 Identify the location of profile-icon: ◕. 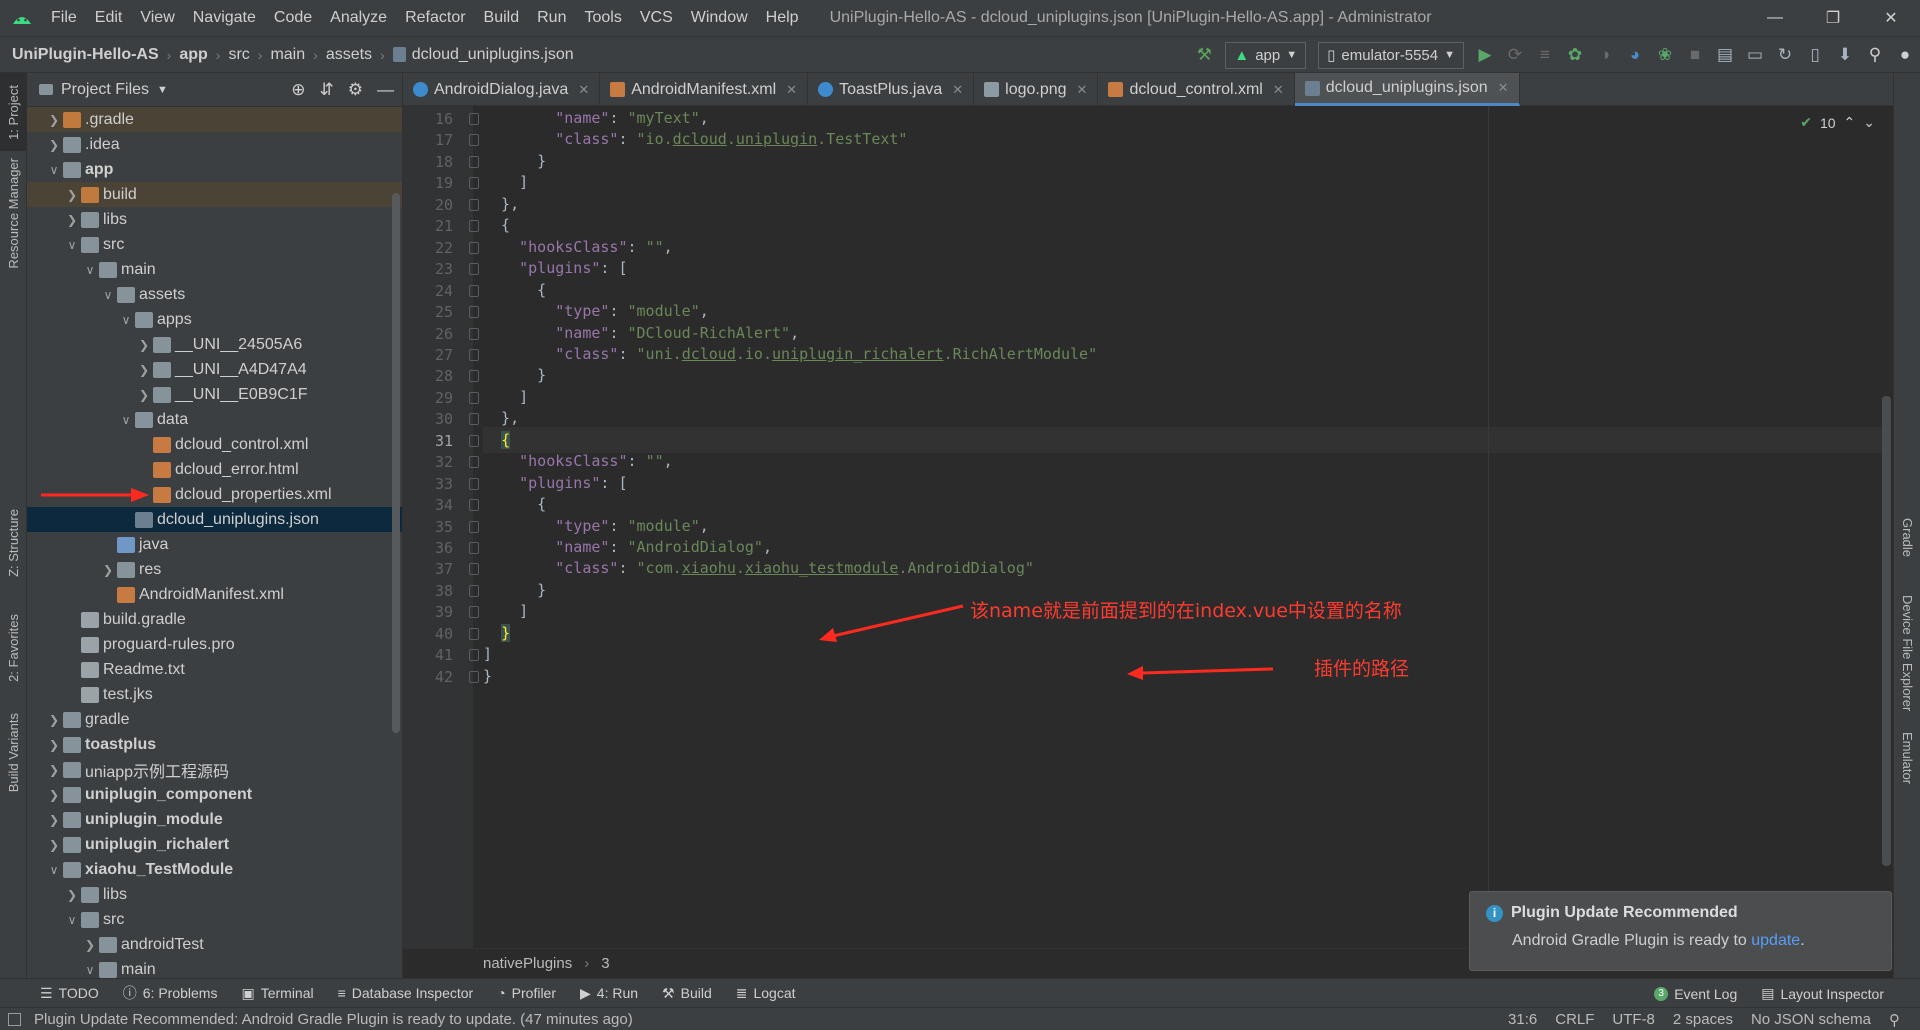
(1635, 55).